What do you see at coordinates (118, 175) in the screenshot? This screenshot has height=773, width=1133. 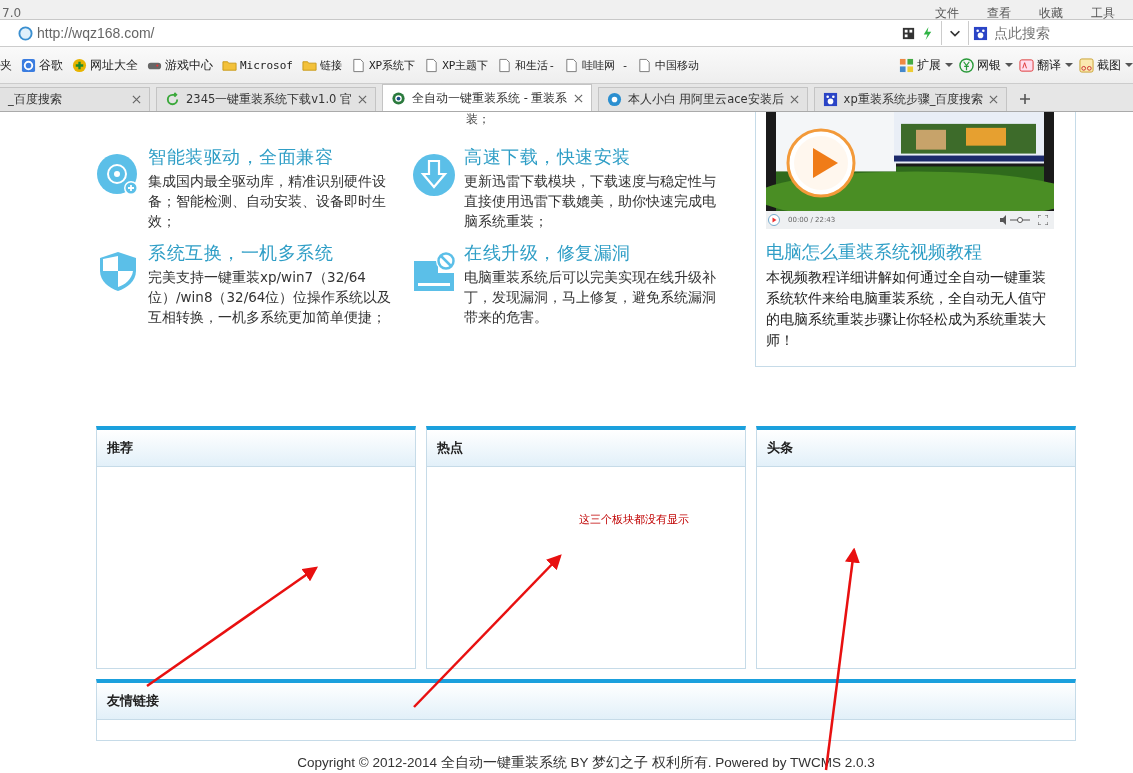 I see `disc-icon` at bounding box center [118, 175].